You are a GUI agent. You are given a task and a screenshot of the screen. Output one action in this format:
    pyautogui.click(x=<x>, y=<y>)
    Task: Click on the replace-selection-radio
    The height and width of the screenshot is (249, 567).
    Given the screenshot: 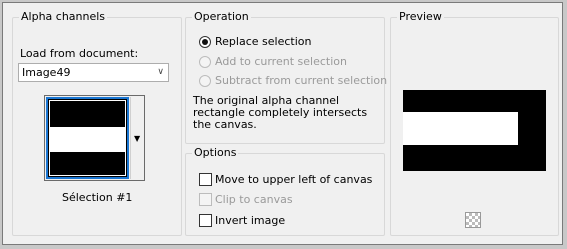 What is the action you would take?
    pyautogui.click(x=205, y=42)
    